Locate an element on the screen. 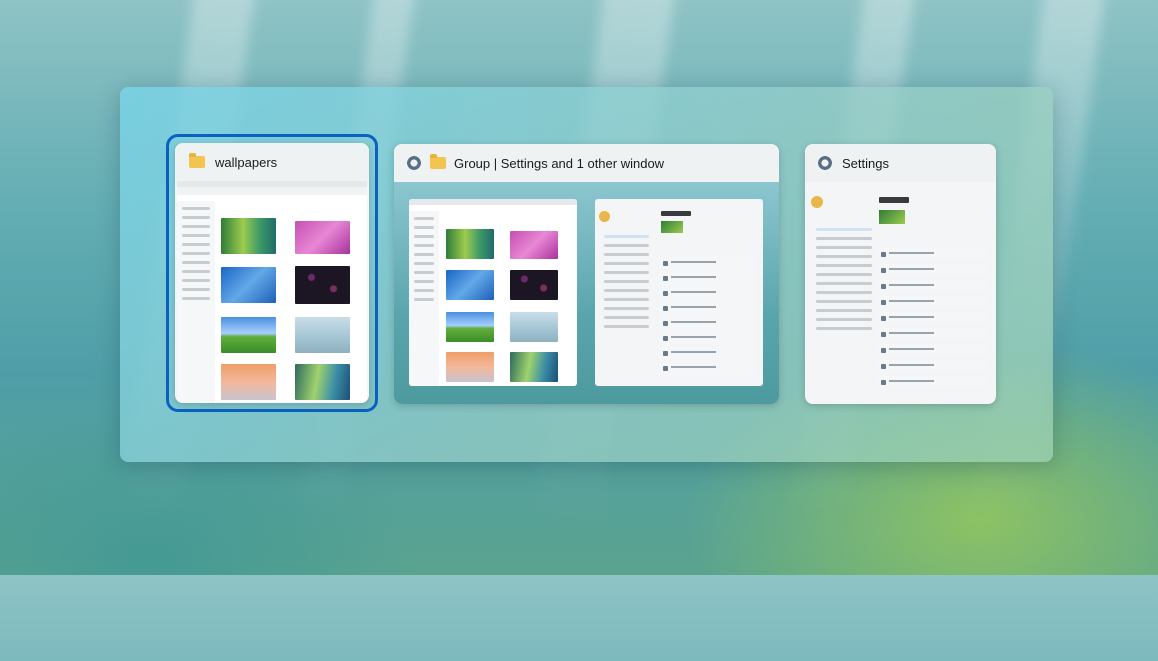 This screenshot has height=661, width=1158. window-title: Group | Settings and 1 other window is located at coordinates (559, 163).